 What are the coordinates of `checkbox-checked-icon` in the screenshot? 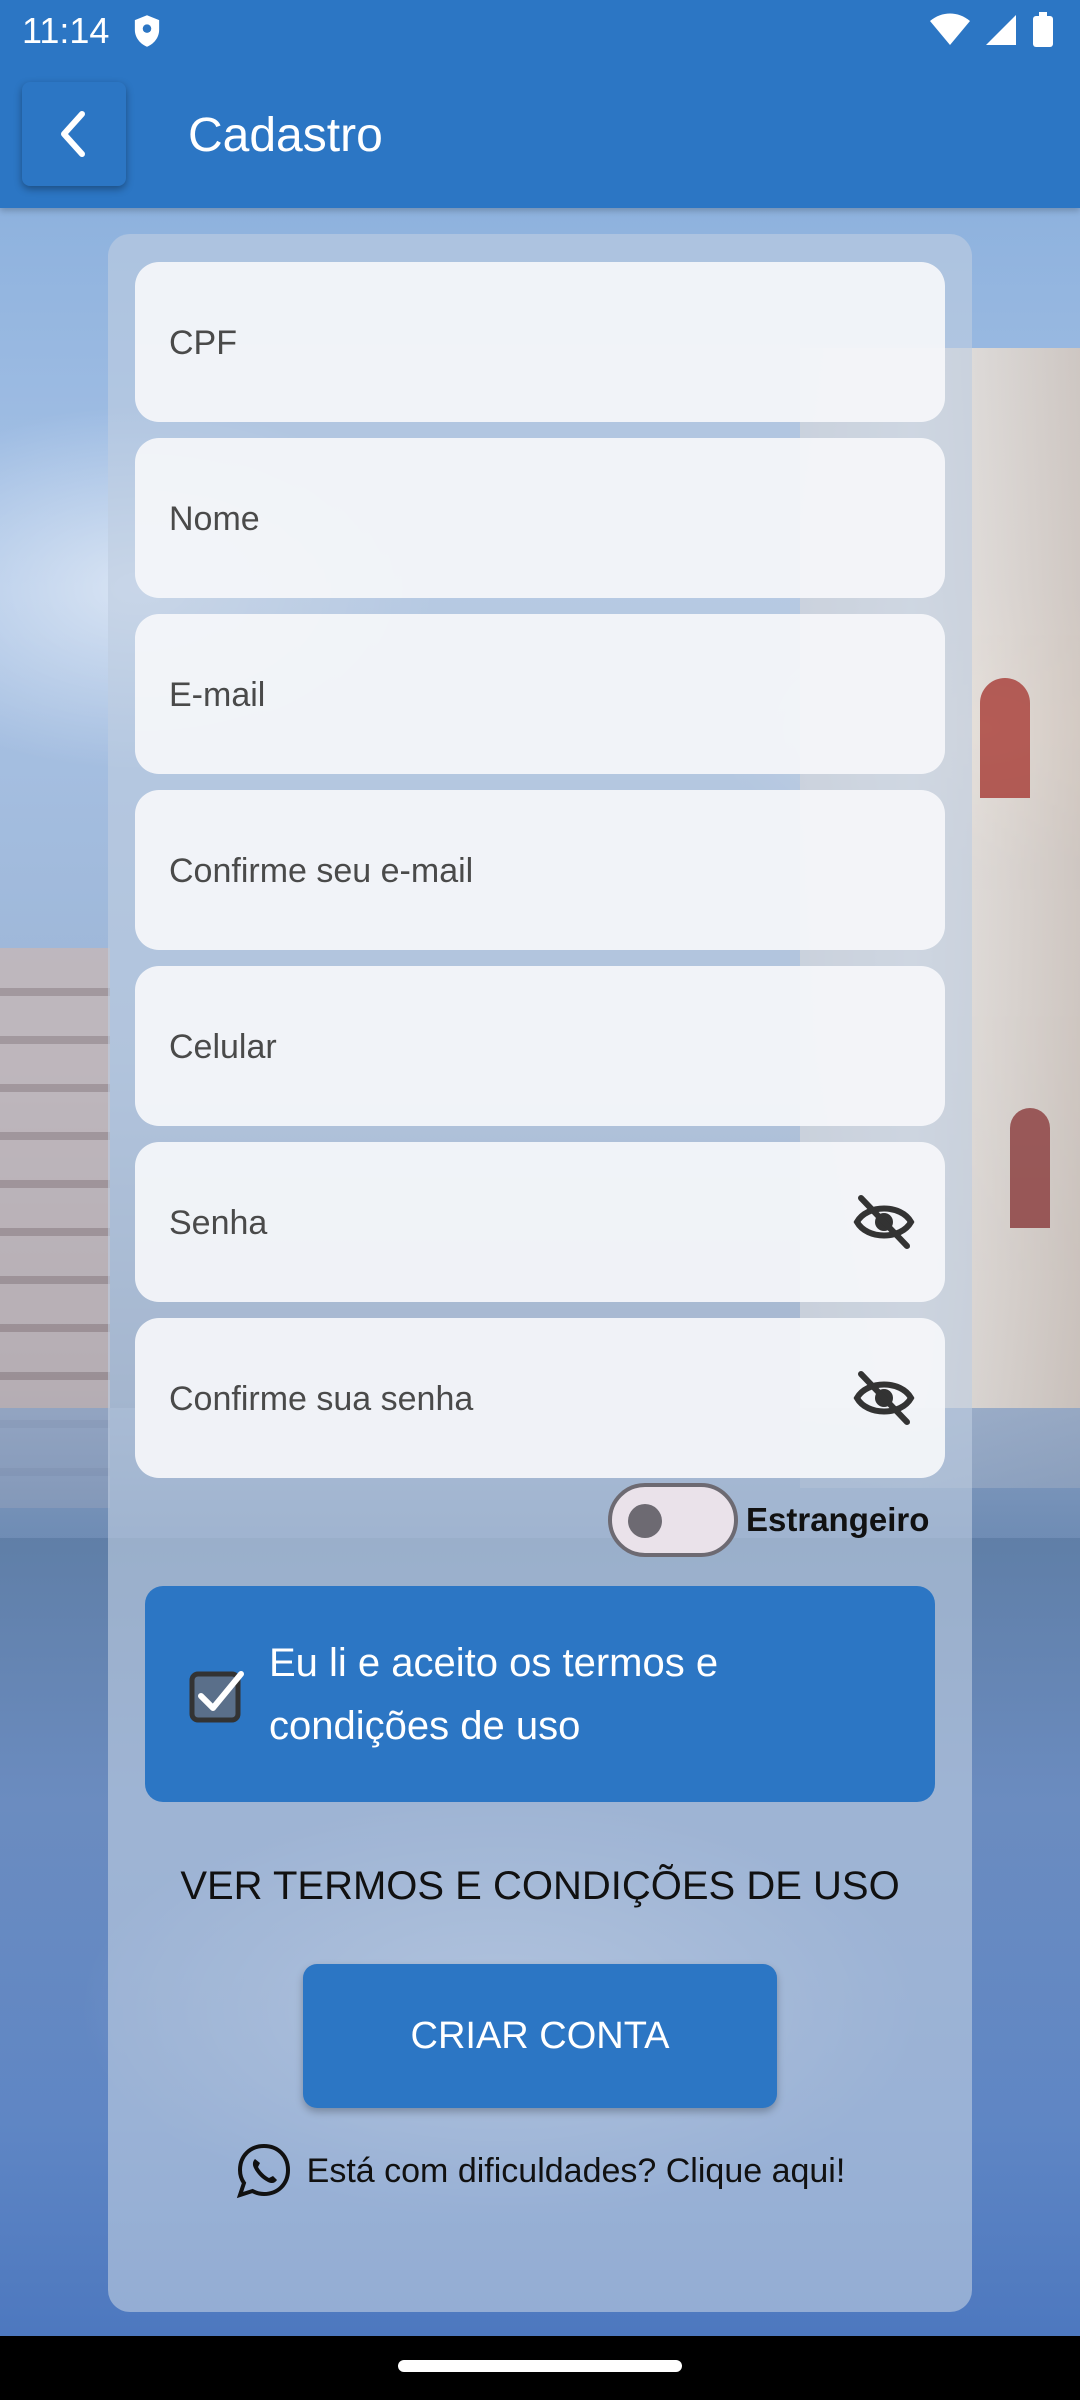 It's located at (217, 1696).